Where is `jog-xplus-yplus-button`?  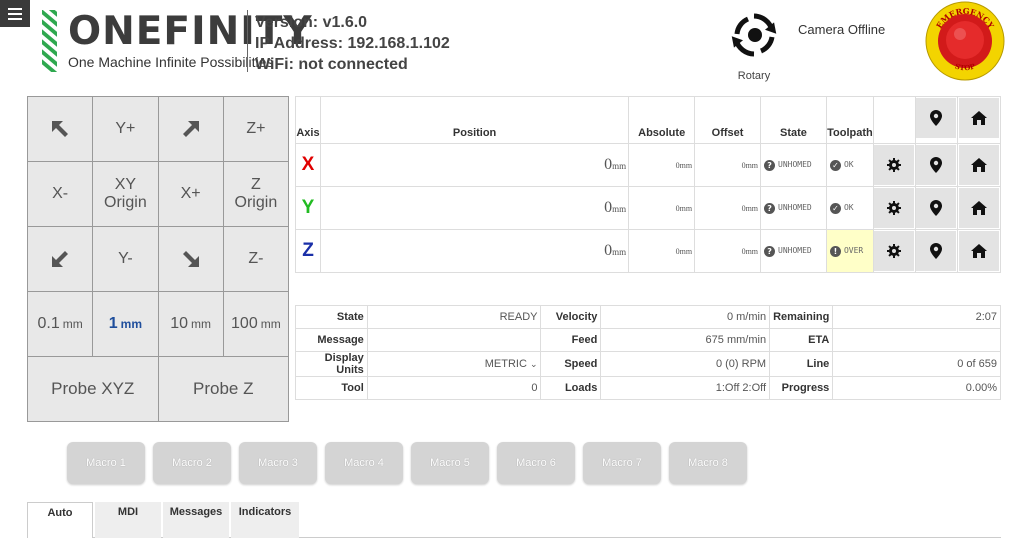 jog-xplus-yplus-button is located at coordinates (190, 129).